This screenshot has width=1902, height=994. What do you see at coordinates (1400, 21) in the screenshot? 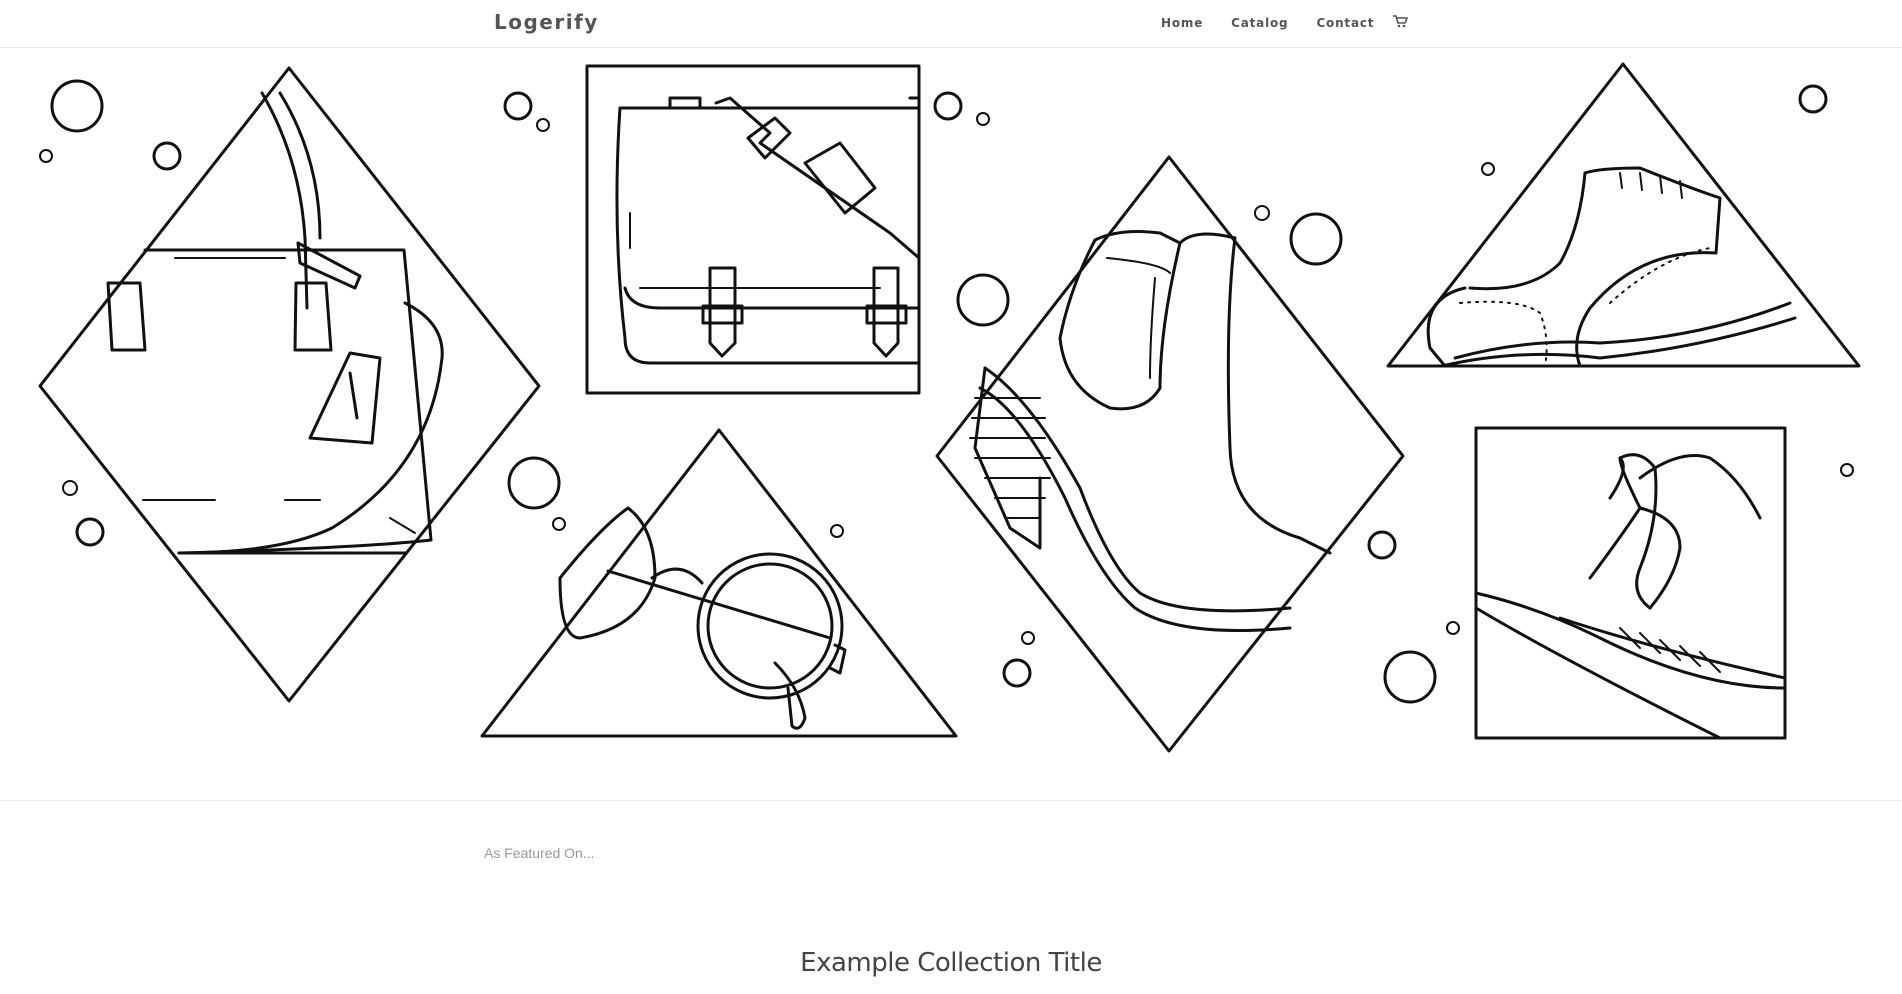
I see `cart-icon` at bounding box center [1400, 21].